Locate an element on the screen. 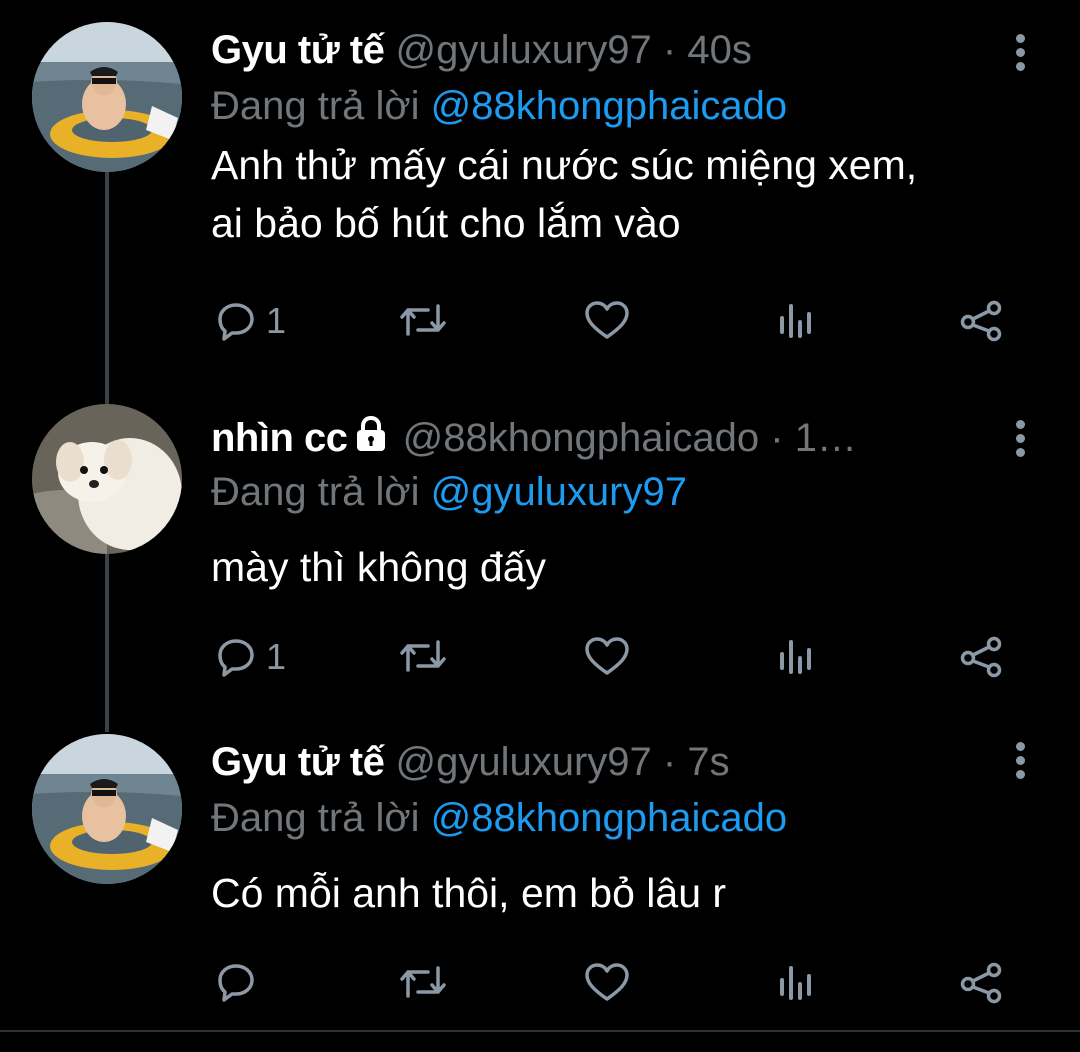 The width and height of the screenshot is (1080, 1052). replying-to: Đang trả lời @gyuluxury97 is located at coordinates (449, 492).